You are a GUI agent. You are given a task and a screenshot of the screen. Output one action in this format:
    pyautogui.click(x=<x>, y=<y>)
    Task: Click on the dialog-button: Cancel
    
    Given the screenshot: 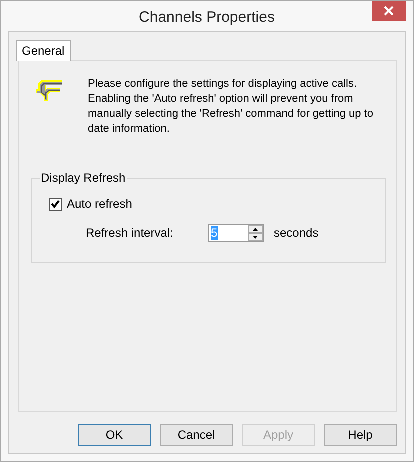 What is the action you would take?
    pyautogui.click(x=196, y=435)
    